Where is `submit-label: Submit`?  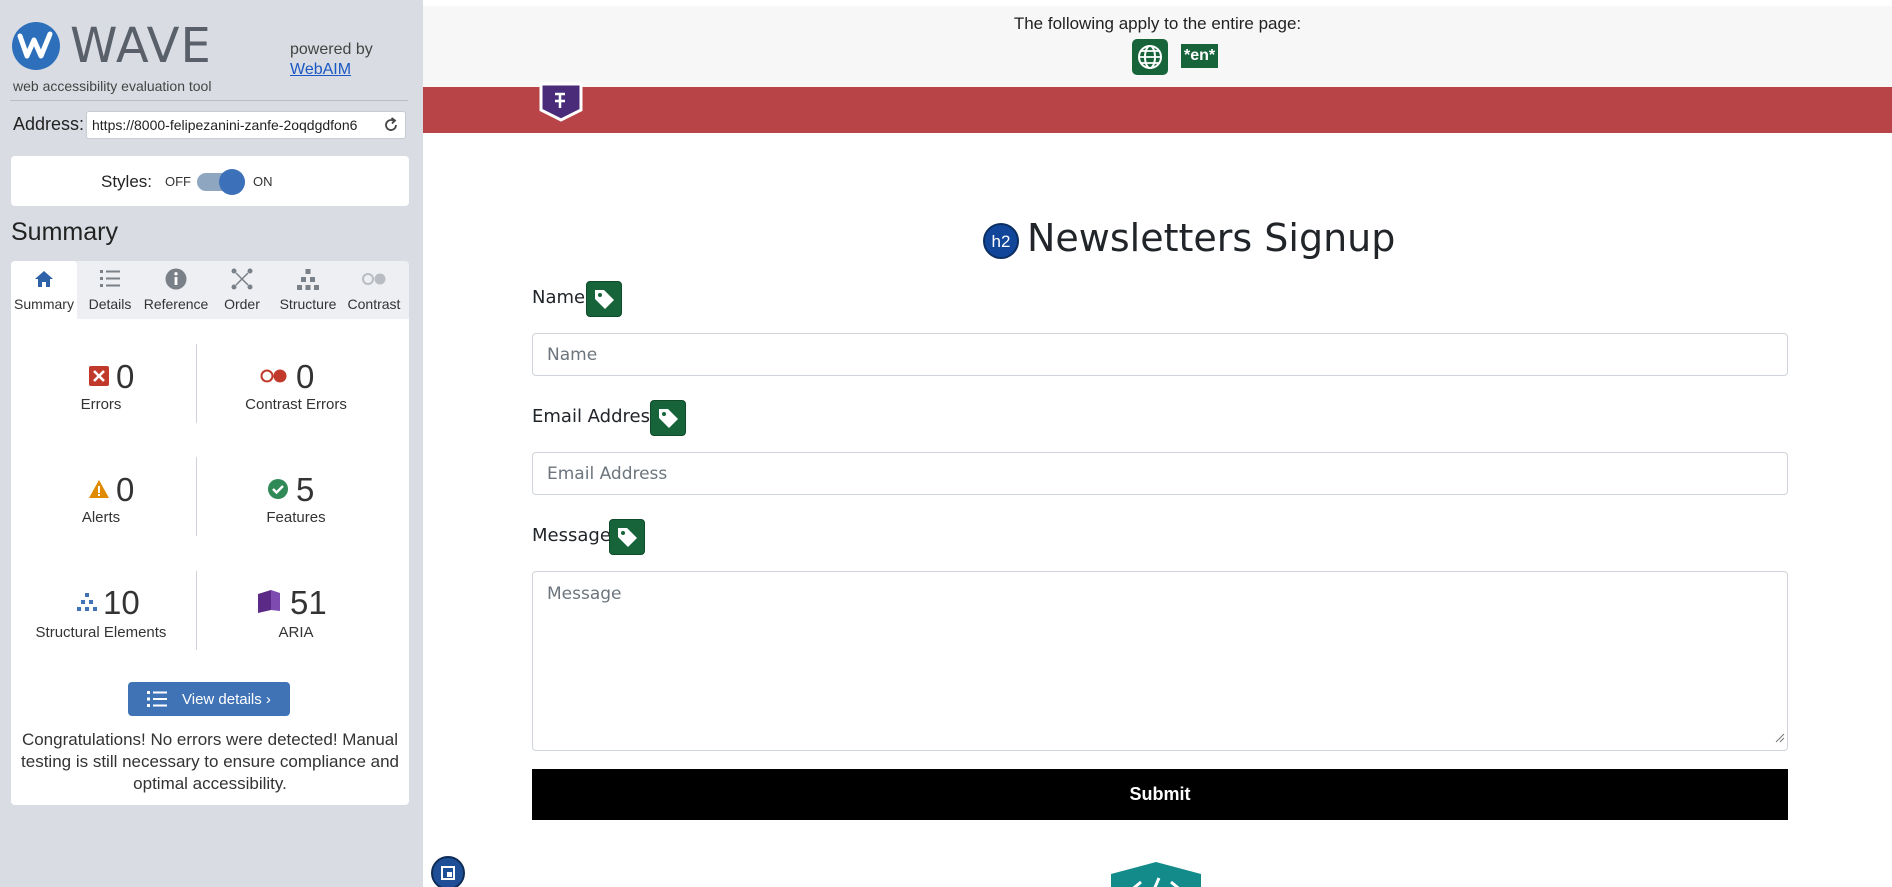
submit-label: Submit is located at coordinates (1160, 794).